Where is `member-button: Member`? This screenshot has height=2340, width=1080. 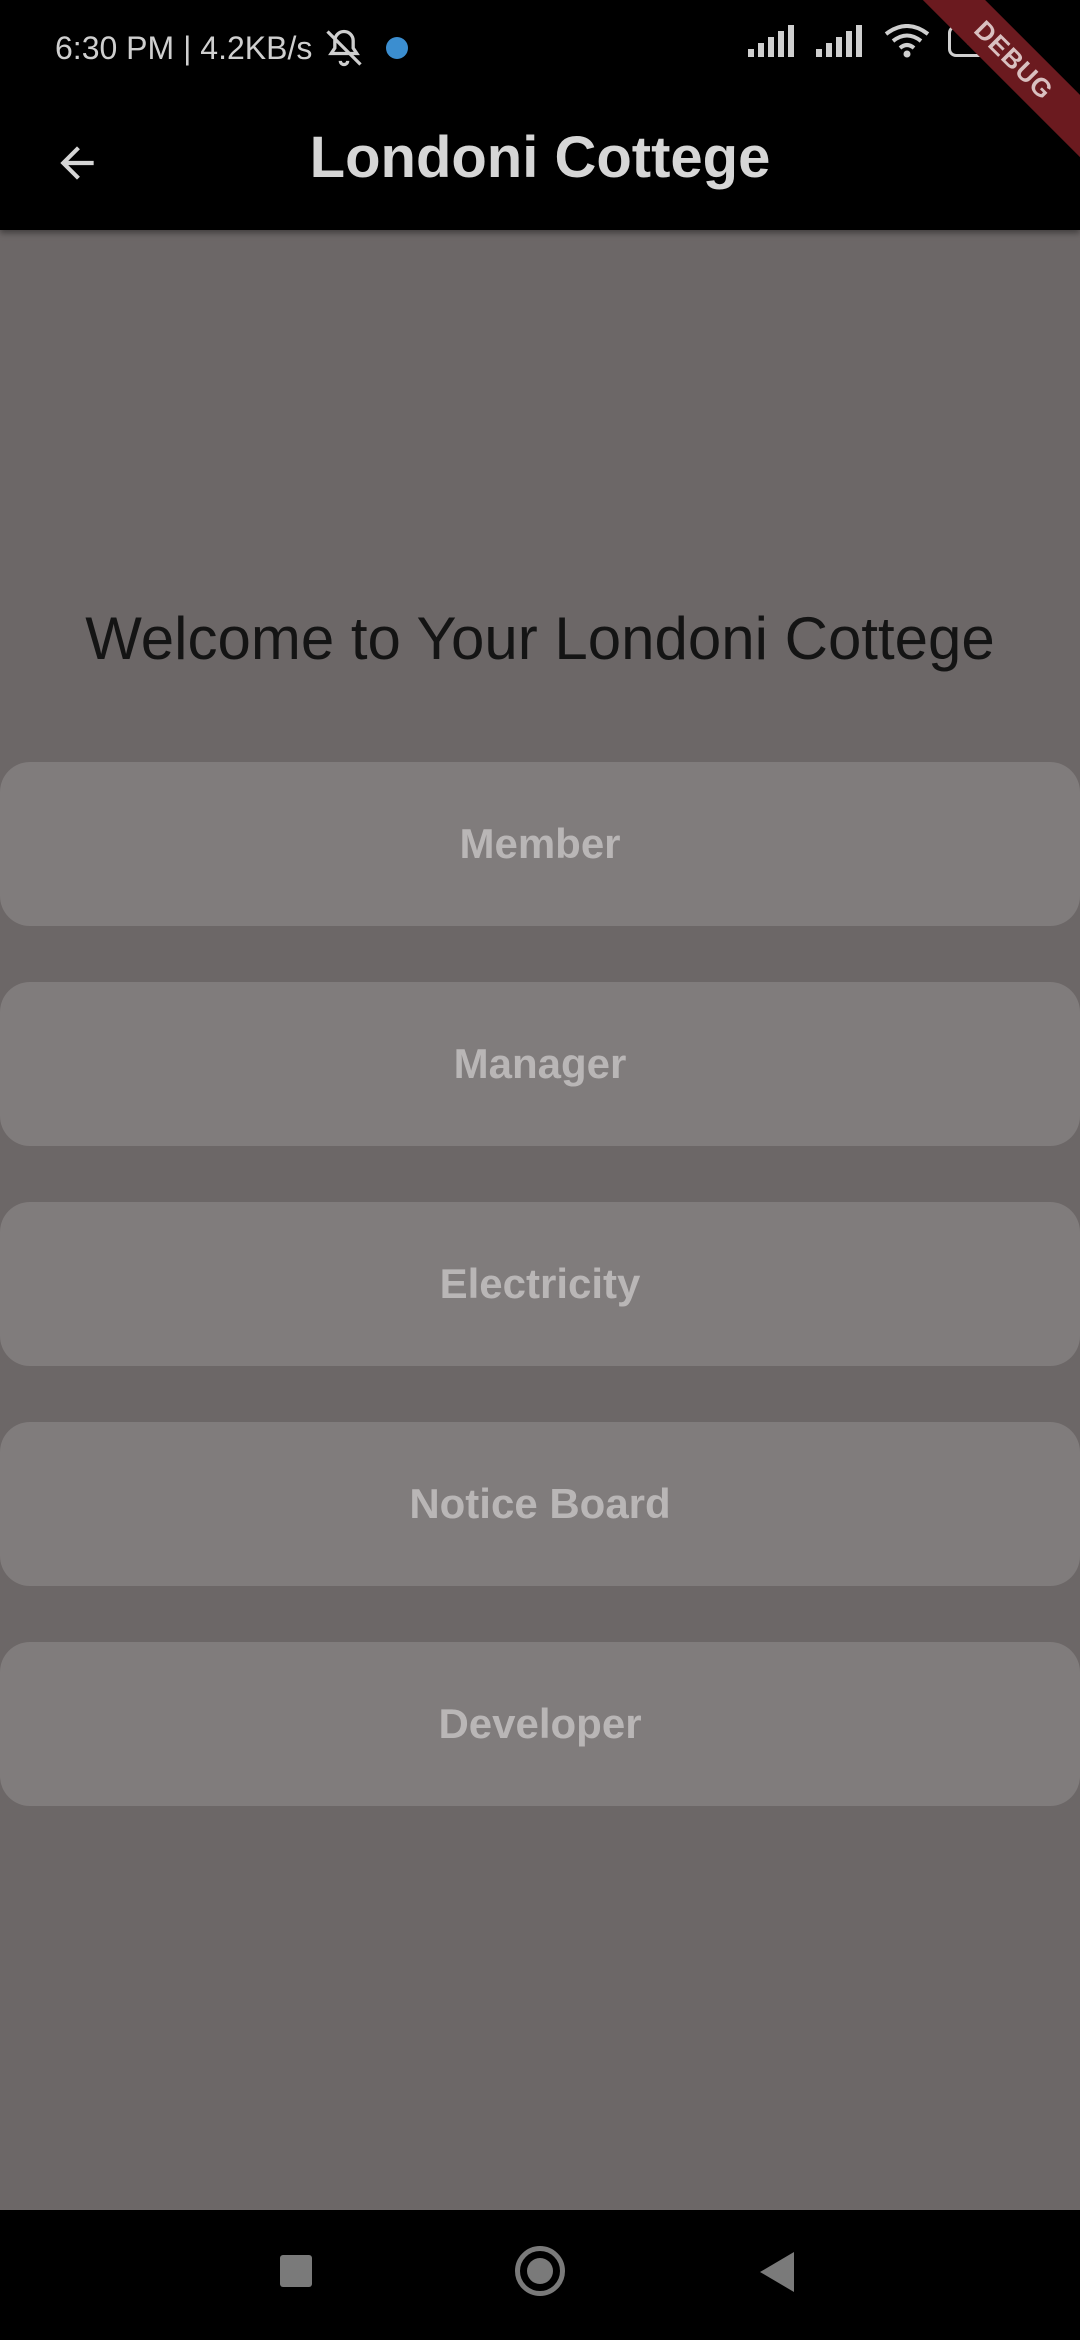 member-button: Member is located at coordinates (540, 844).